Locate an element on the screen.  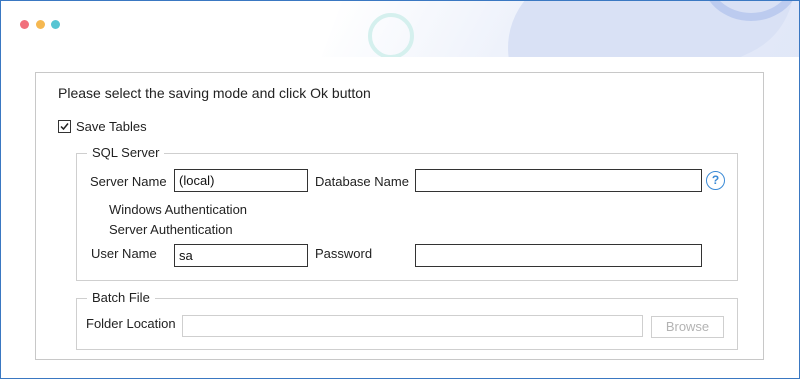
folder-location-label: Folder Location is located at coordinates (131, 323).